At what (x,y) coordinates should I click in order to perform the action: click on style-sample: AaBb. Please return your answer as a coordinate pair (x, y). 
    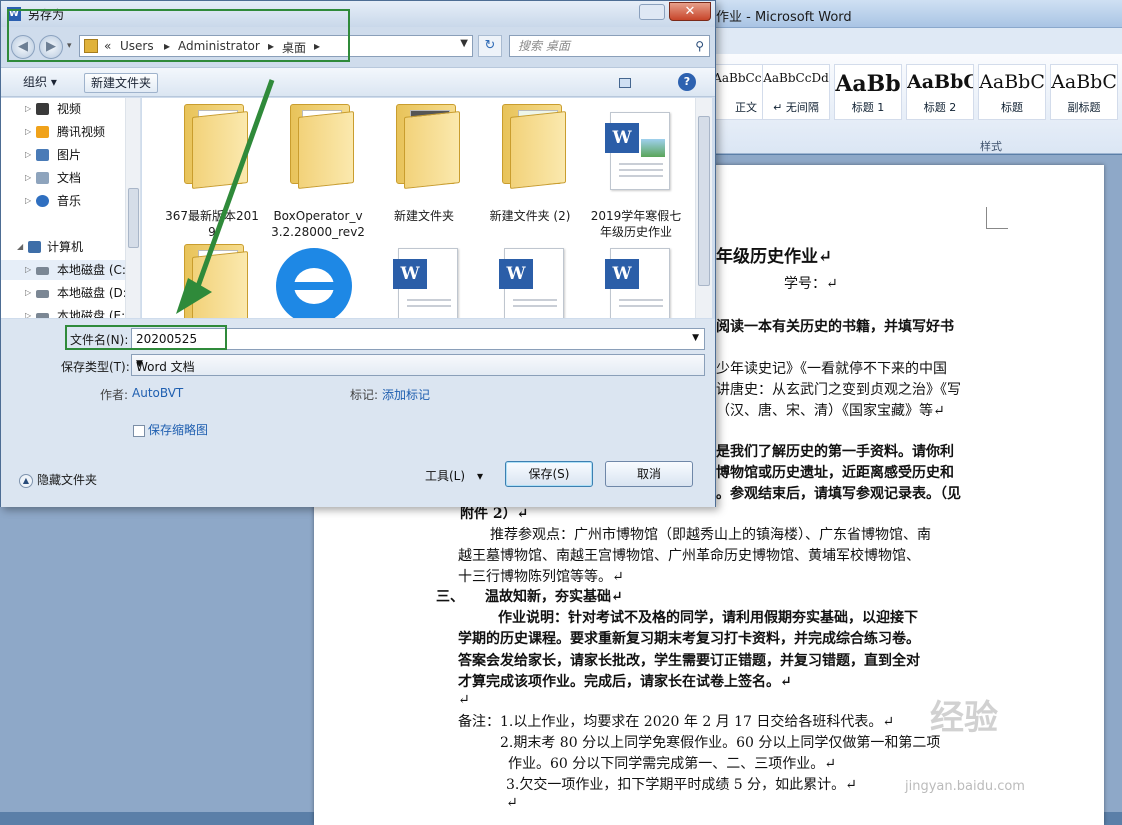
    Looking at the image, I should click on (868, 84).